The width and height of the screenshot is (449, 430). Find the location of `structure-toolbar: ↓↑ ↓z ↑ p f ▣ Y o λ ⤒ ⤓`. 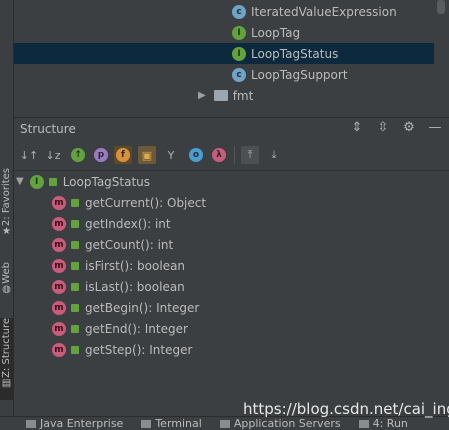

structure-toolbar: ↓↑ ↓z ↑ p f ▣ Y o λ ⤒ ⤓ is located at coordinates (231, 155).